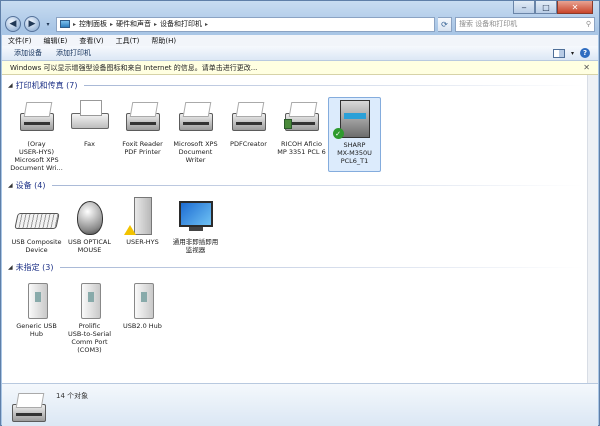 The height and width of the screenshot is (426, 600). I want to click on breadcrumb-control-panel: 控制面板, so click(93, 24).